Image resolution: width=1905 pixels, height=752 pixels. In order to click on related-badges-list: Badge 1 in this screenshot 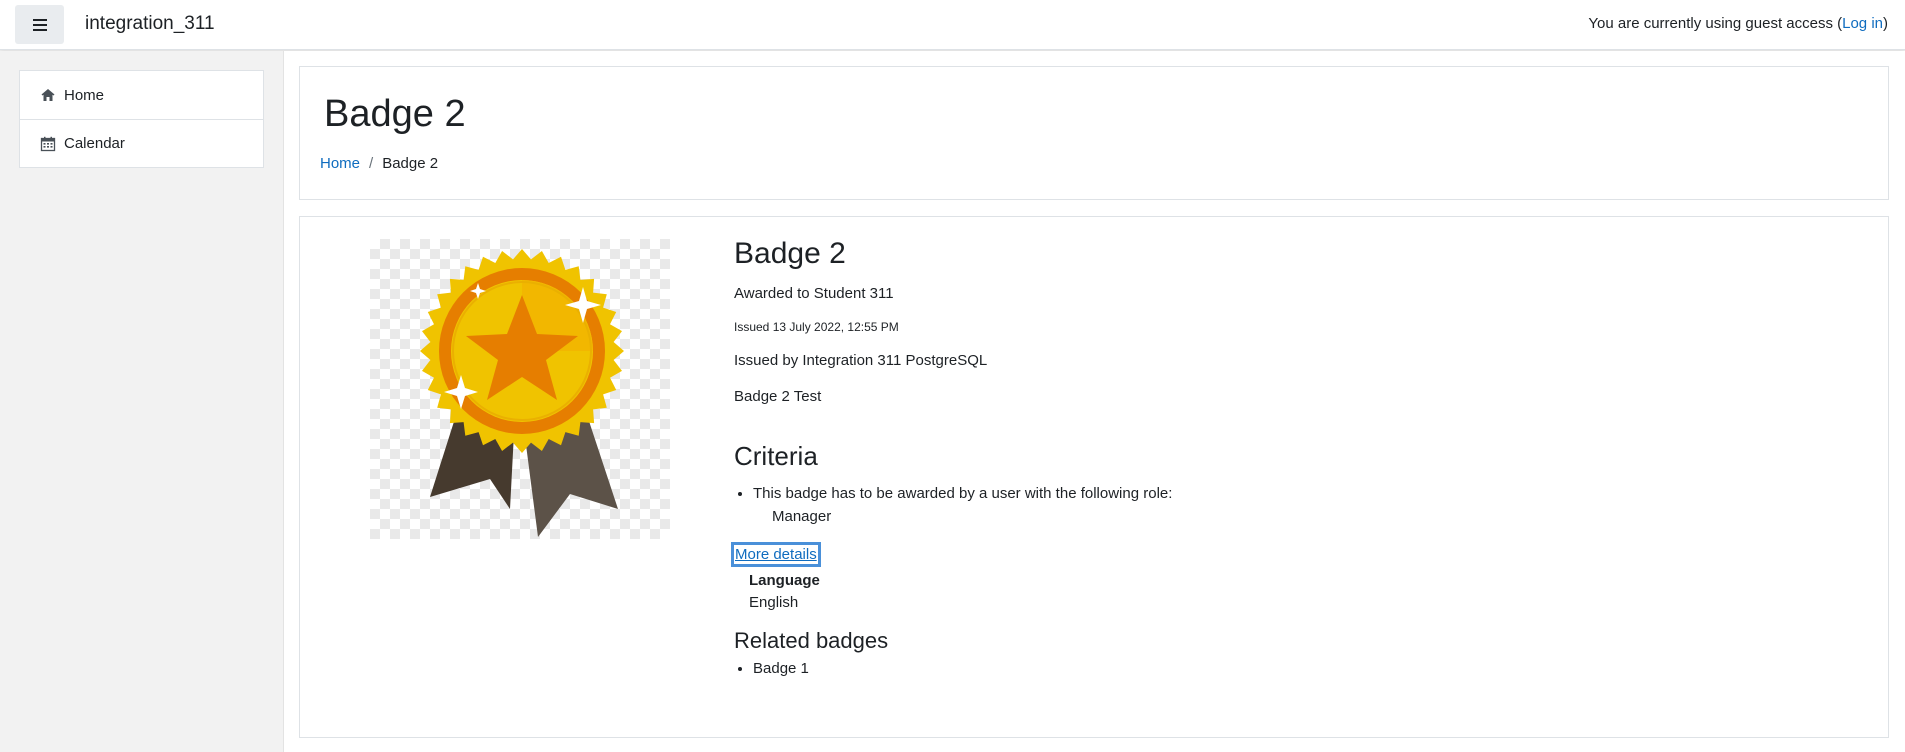, I will do `click(1284, 668)`.